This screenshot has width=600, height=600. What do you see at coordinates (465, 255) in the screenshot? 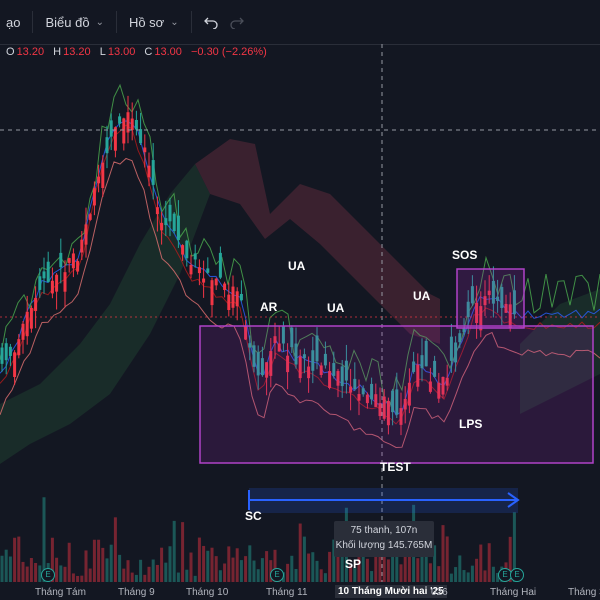
I see `annotation-sos: SOS` at bounding box center [465, 255].